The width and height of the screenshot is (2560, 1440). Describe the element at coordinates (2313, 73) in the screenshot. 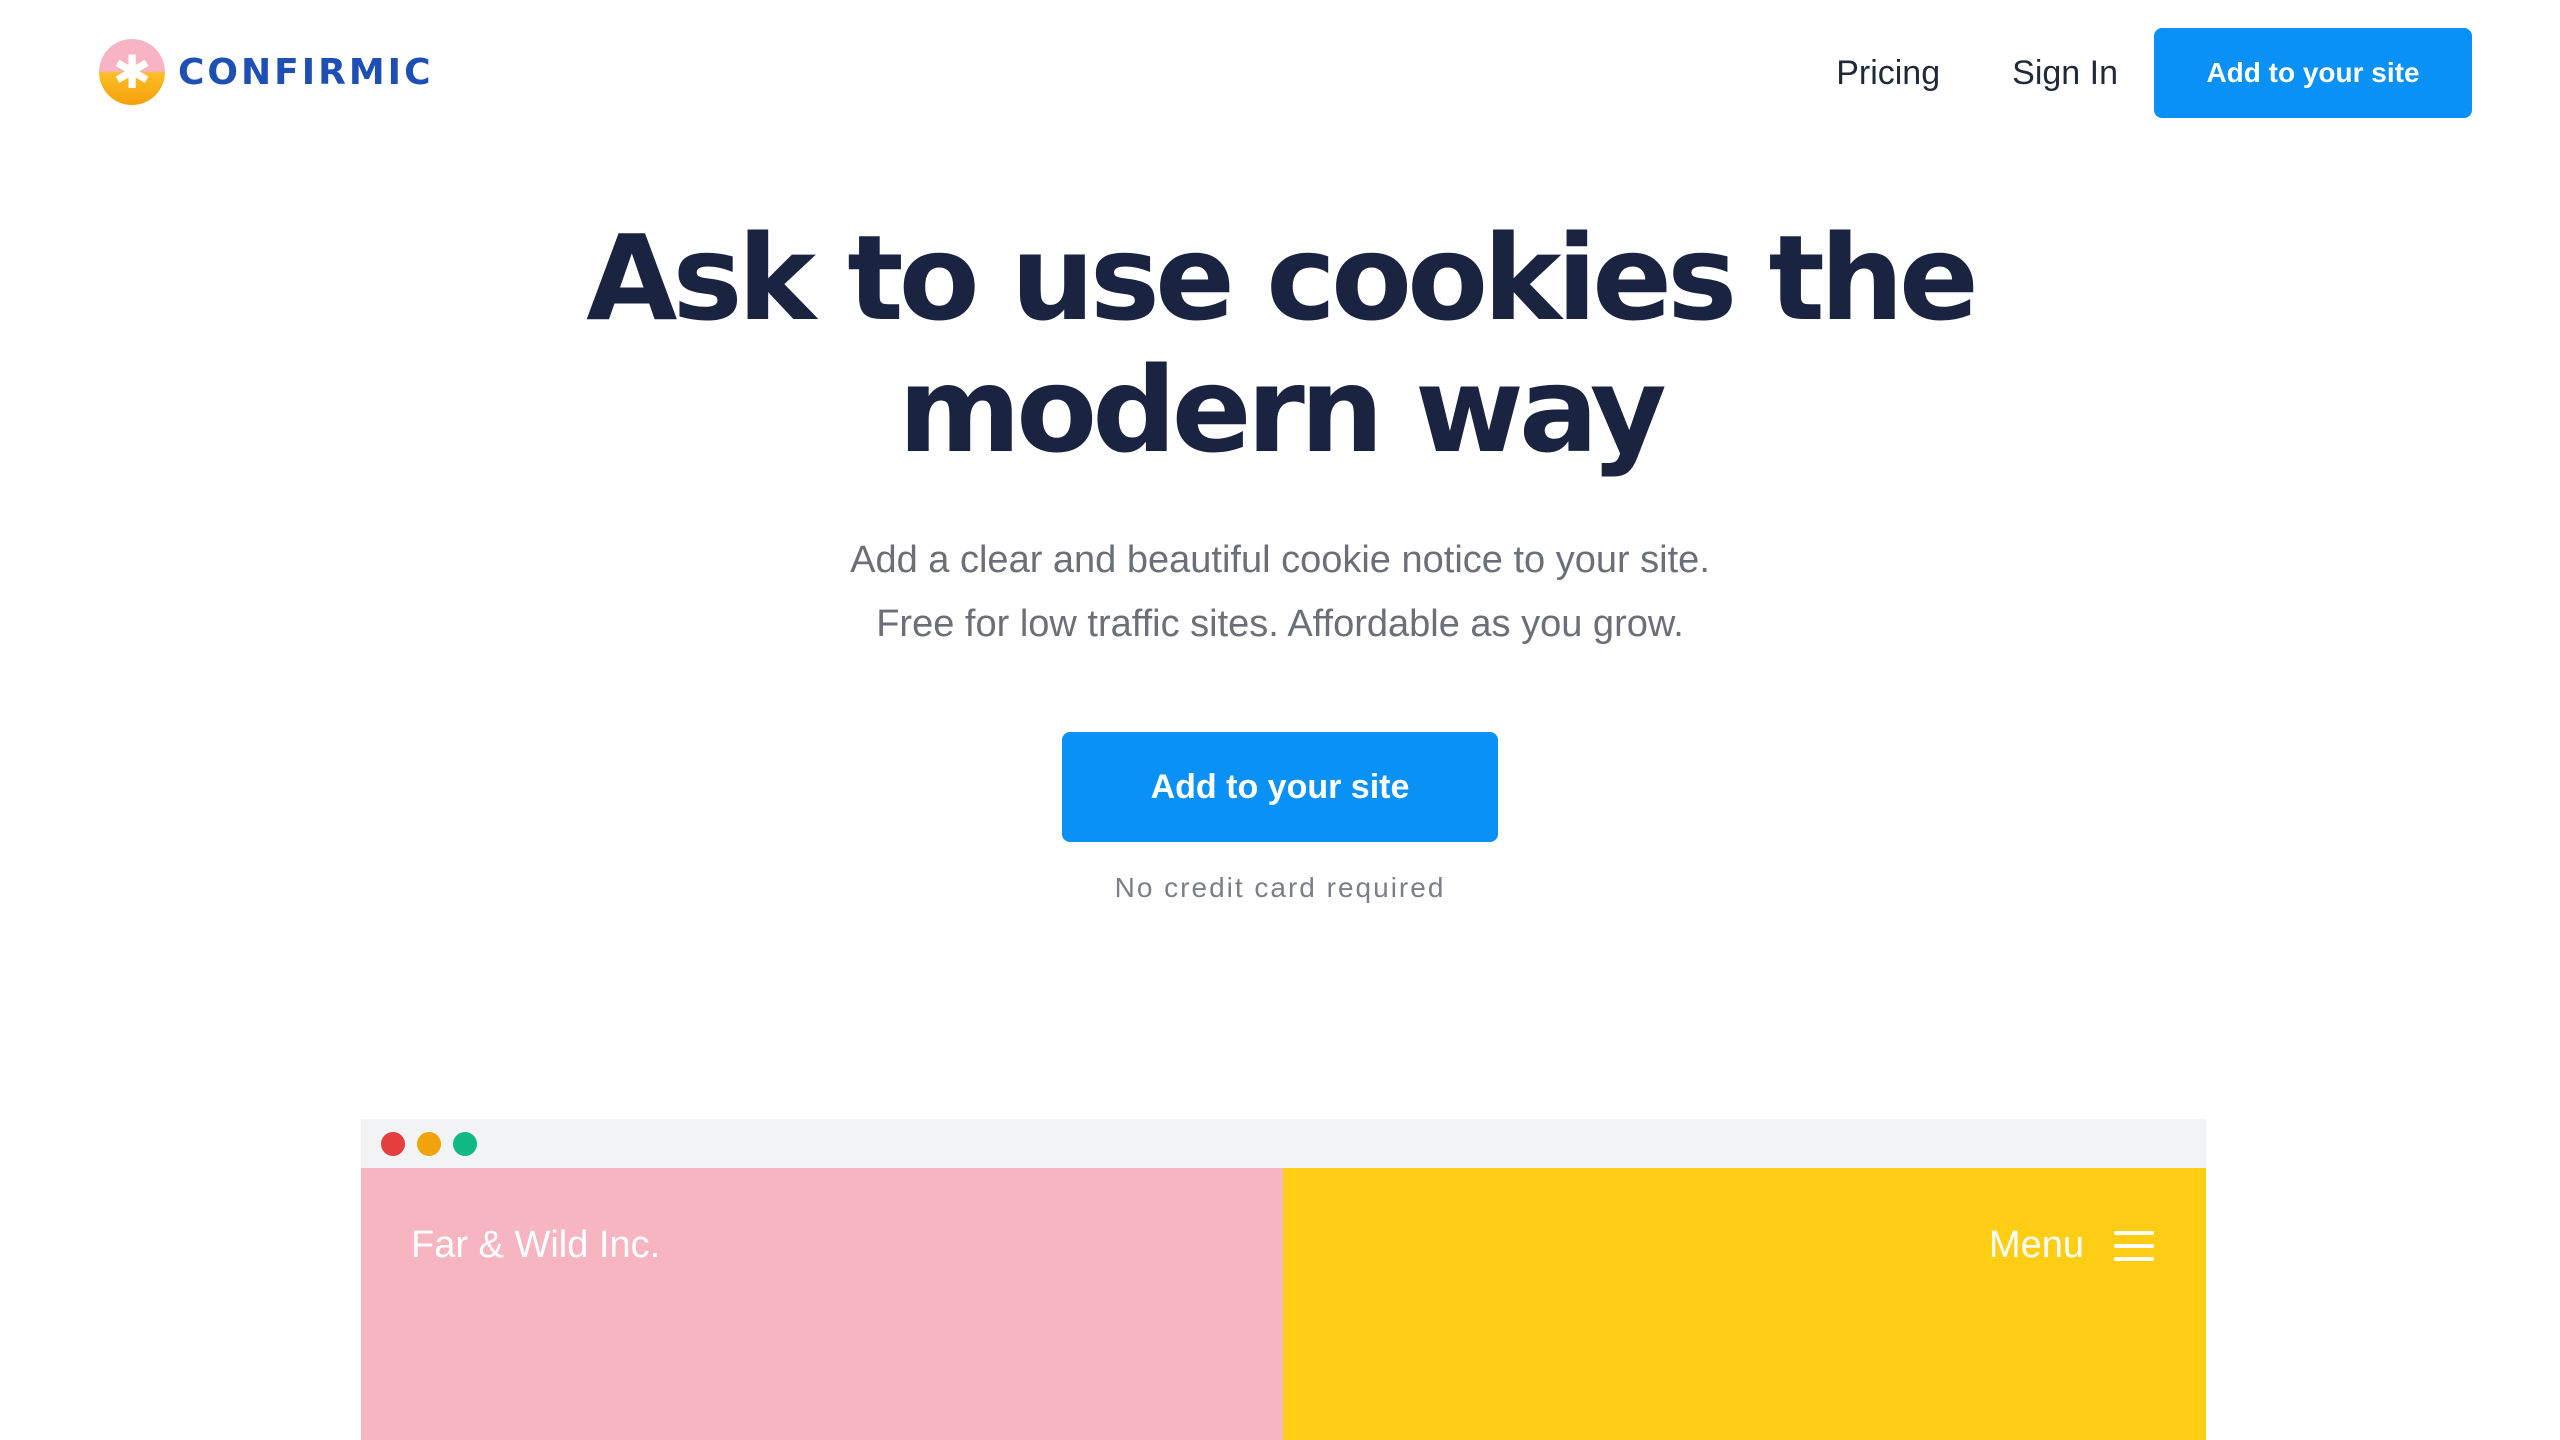

I see `header-add-to-site-button: Add to your site` at that location.